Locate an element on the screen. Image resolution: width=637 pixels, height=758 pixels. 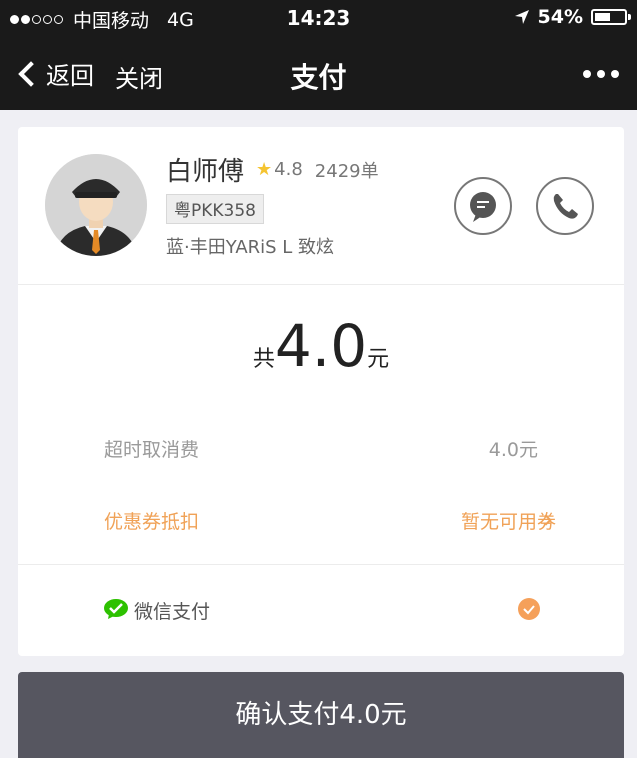
call-button is located at coordinates (565, 206).